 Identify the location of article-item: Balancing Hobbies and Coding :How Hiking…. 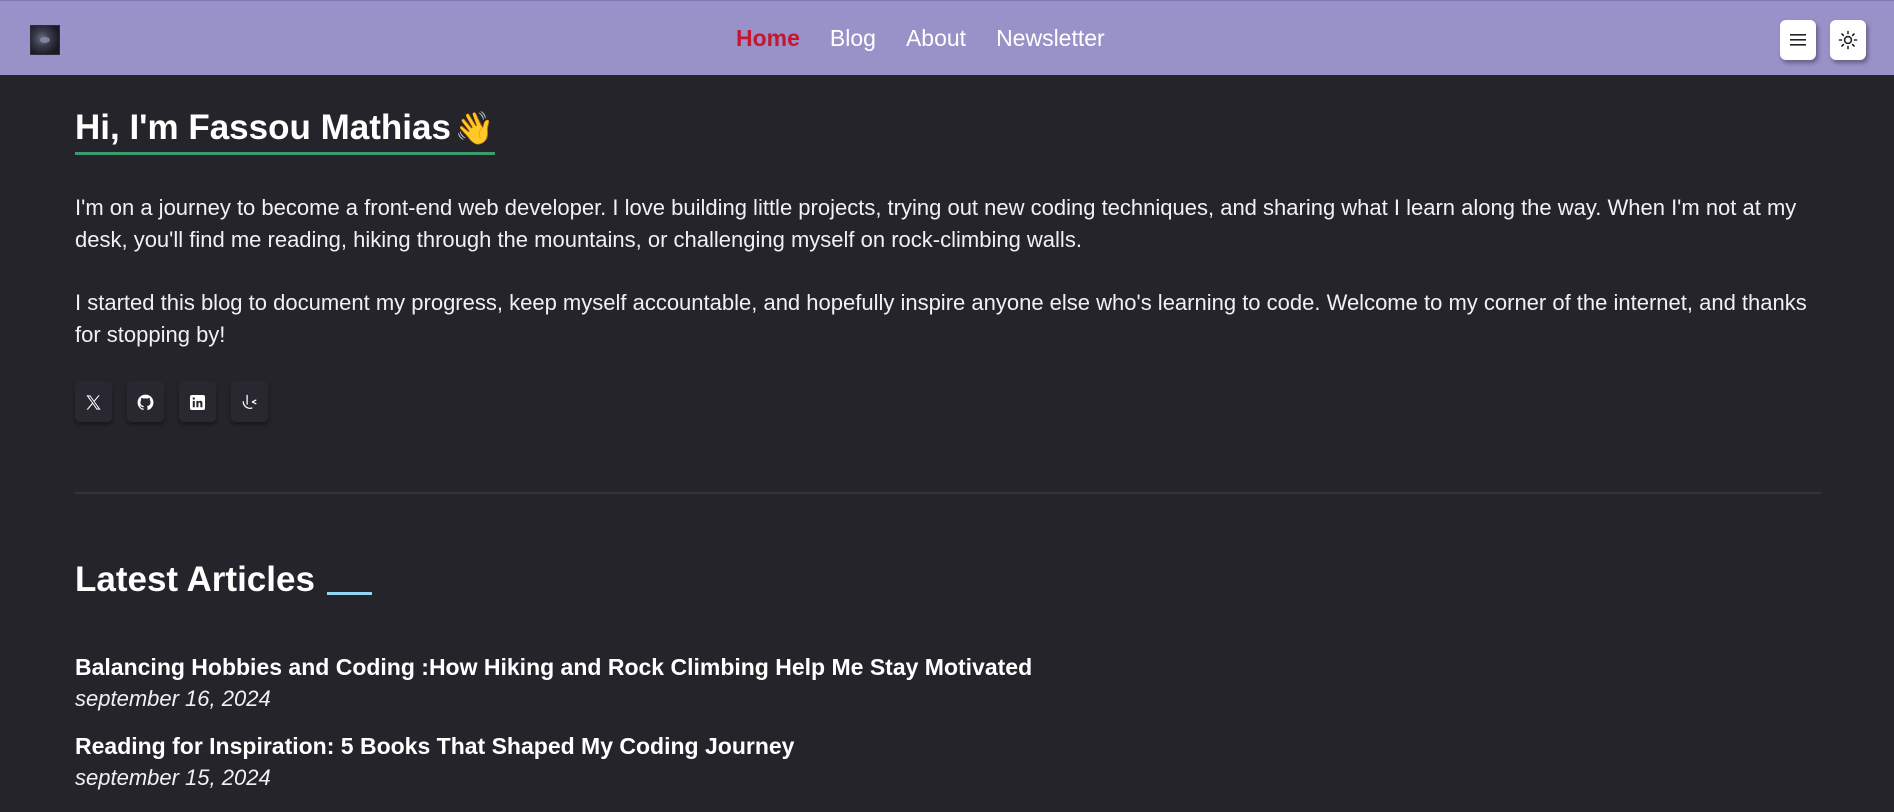
(553, 683).